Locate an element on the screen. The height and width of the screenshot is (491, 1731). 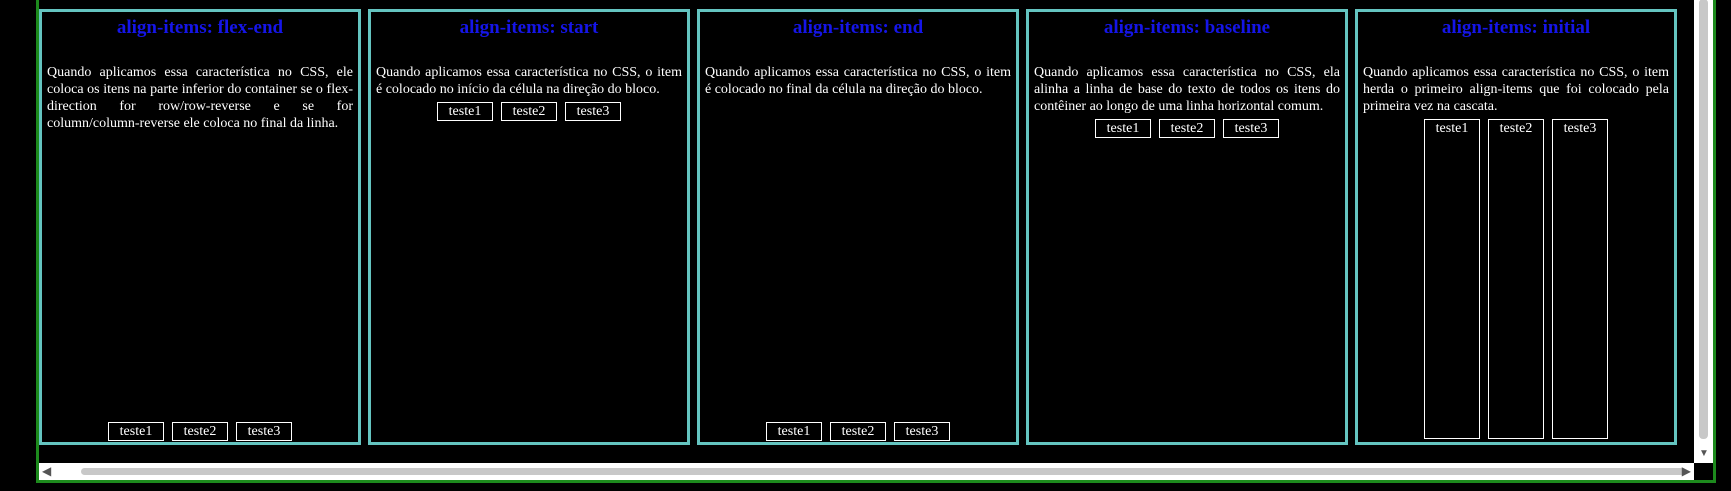
card-title: align-items: baseline is located at coordinates (1187, 27).